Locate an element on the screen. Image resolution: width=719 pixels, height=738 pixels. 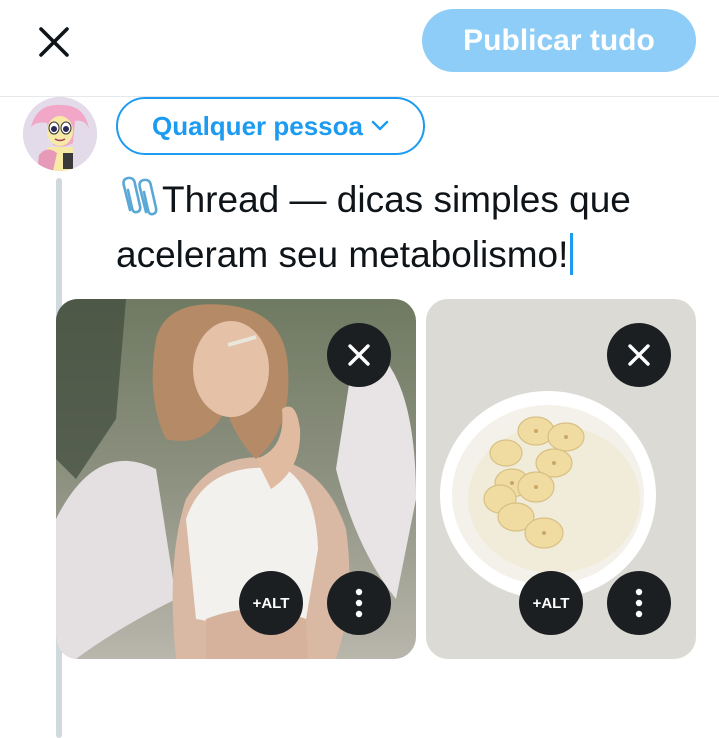
tweet-text-line-1: Thread — dicas simples que is located at coordinates (396, 199).